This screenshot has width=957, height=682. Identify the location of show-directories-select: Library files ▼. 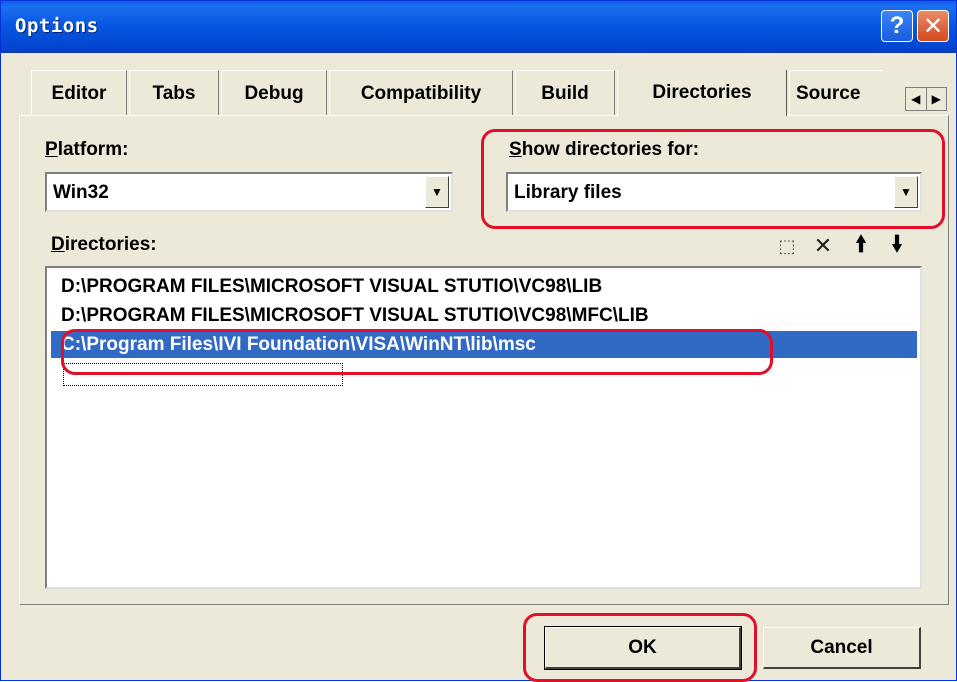
(714, 192).